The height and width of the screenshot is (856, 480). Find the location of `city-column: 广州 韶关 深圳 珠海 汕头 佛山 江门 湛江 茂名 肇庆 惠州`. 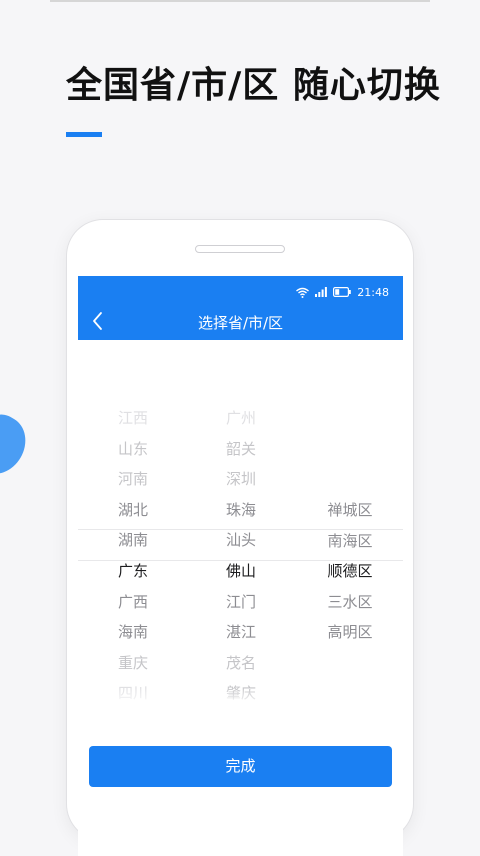

city-column: 广州 韶关 深圳 珠海 汕头 佛山 江门 湛江 茂名 肇庆 惠州 is located at coordinates (241, 554).